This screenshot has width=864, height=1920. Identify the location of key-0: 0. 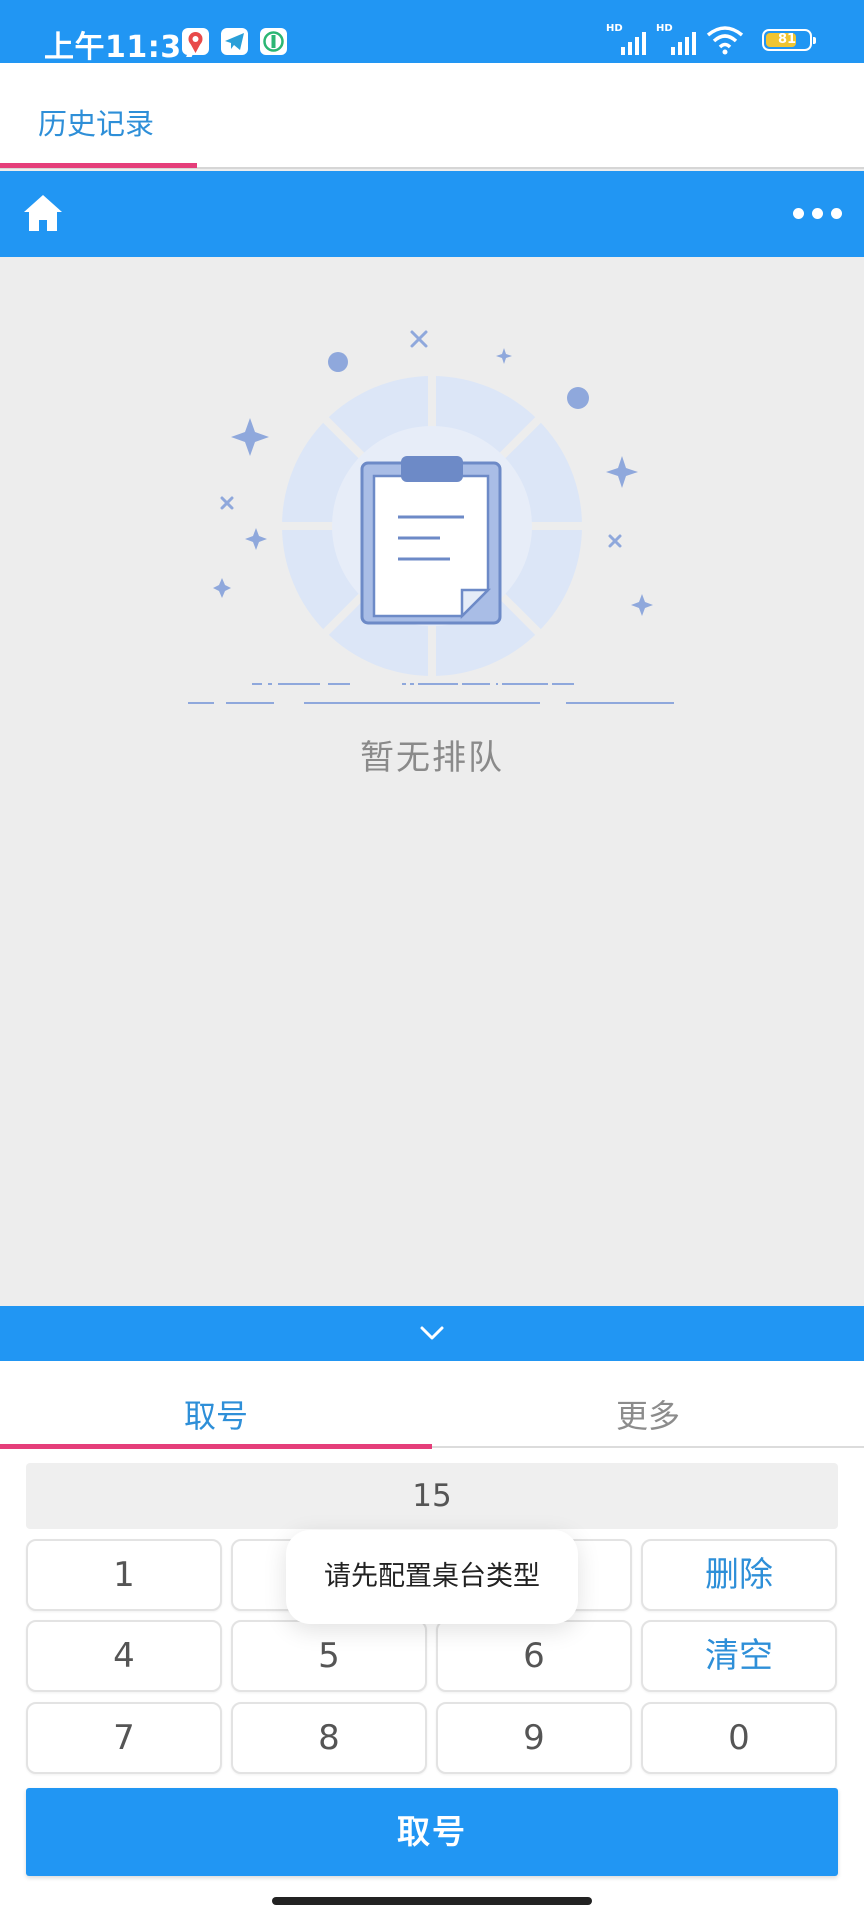
(739, 1738).